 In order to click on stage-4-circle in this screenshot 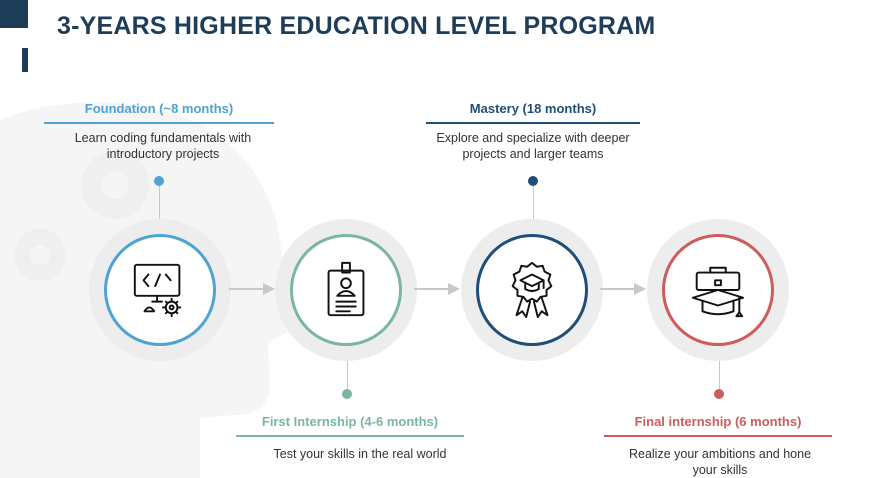, I will do `click(718, 290)`.